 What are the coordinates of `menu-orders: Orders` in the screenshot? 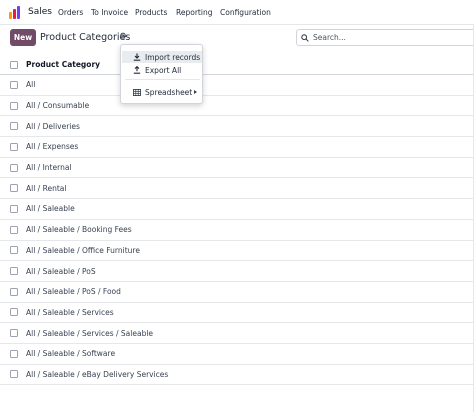 It's located at (70, 12).